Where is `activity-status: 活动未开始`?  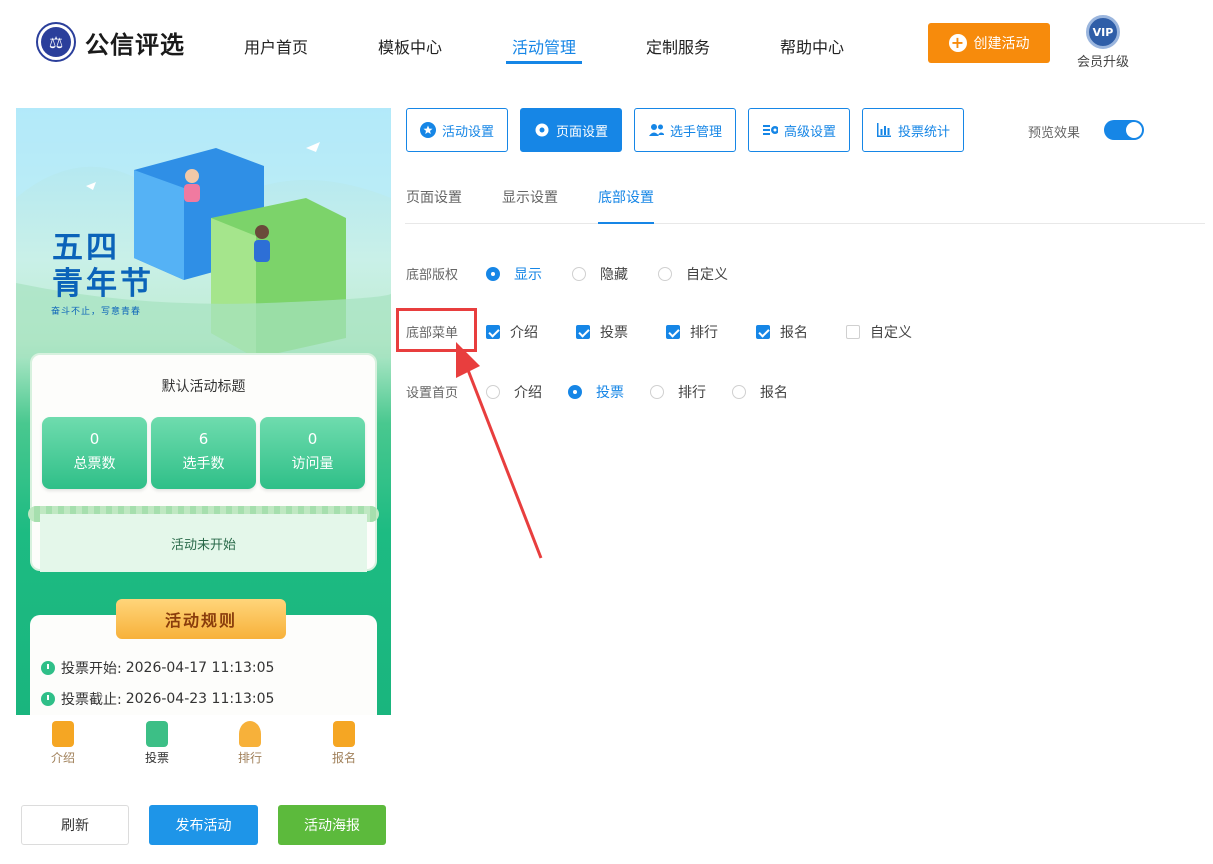 activity-status: 活动未开始 is located at coordinates (203, 545).